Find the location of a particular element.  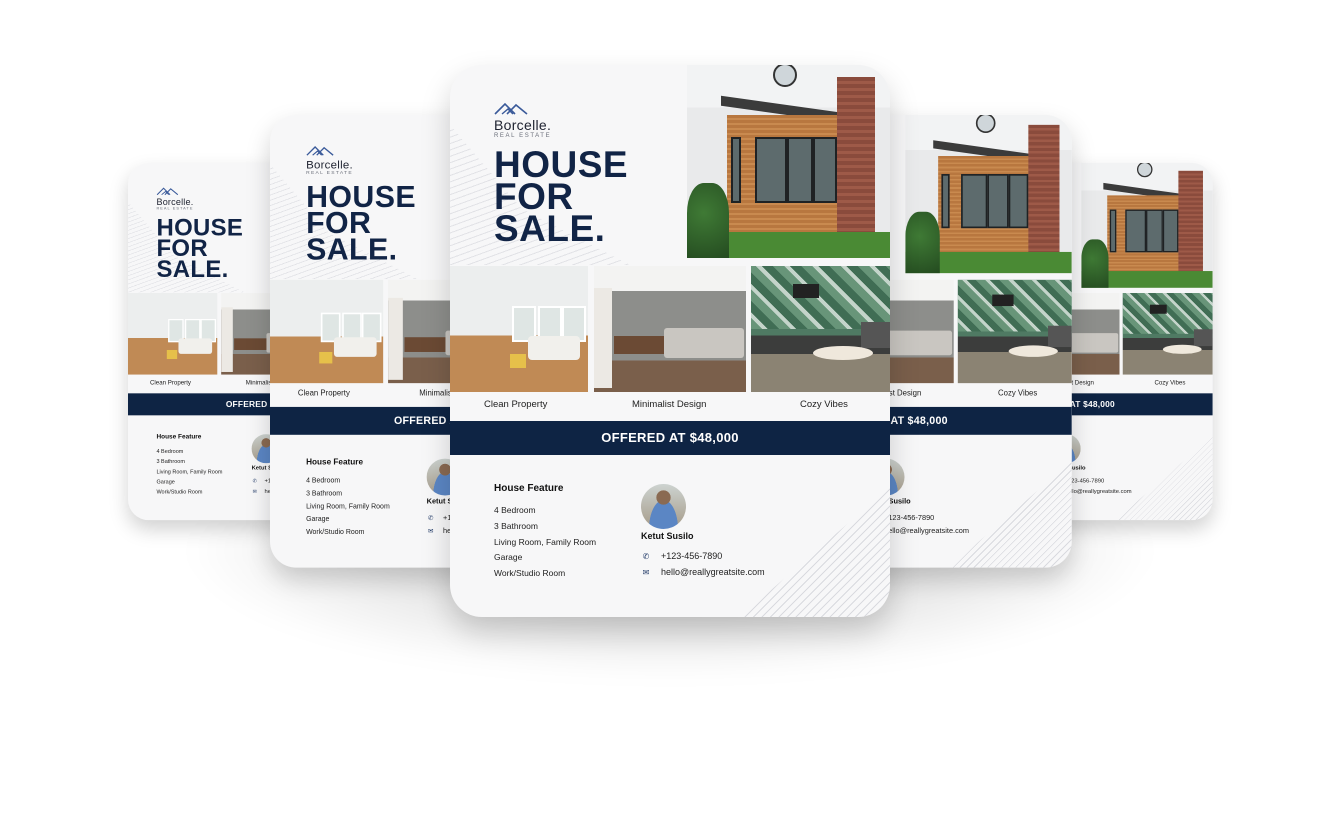

contact-phone: ✆ +123-456-7890 is located at coordinates (682, 556).